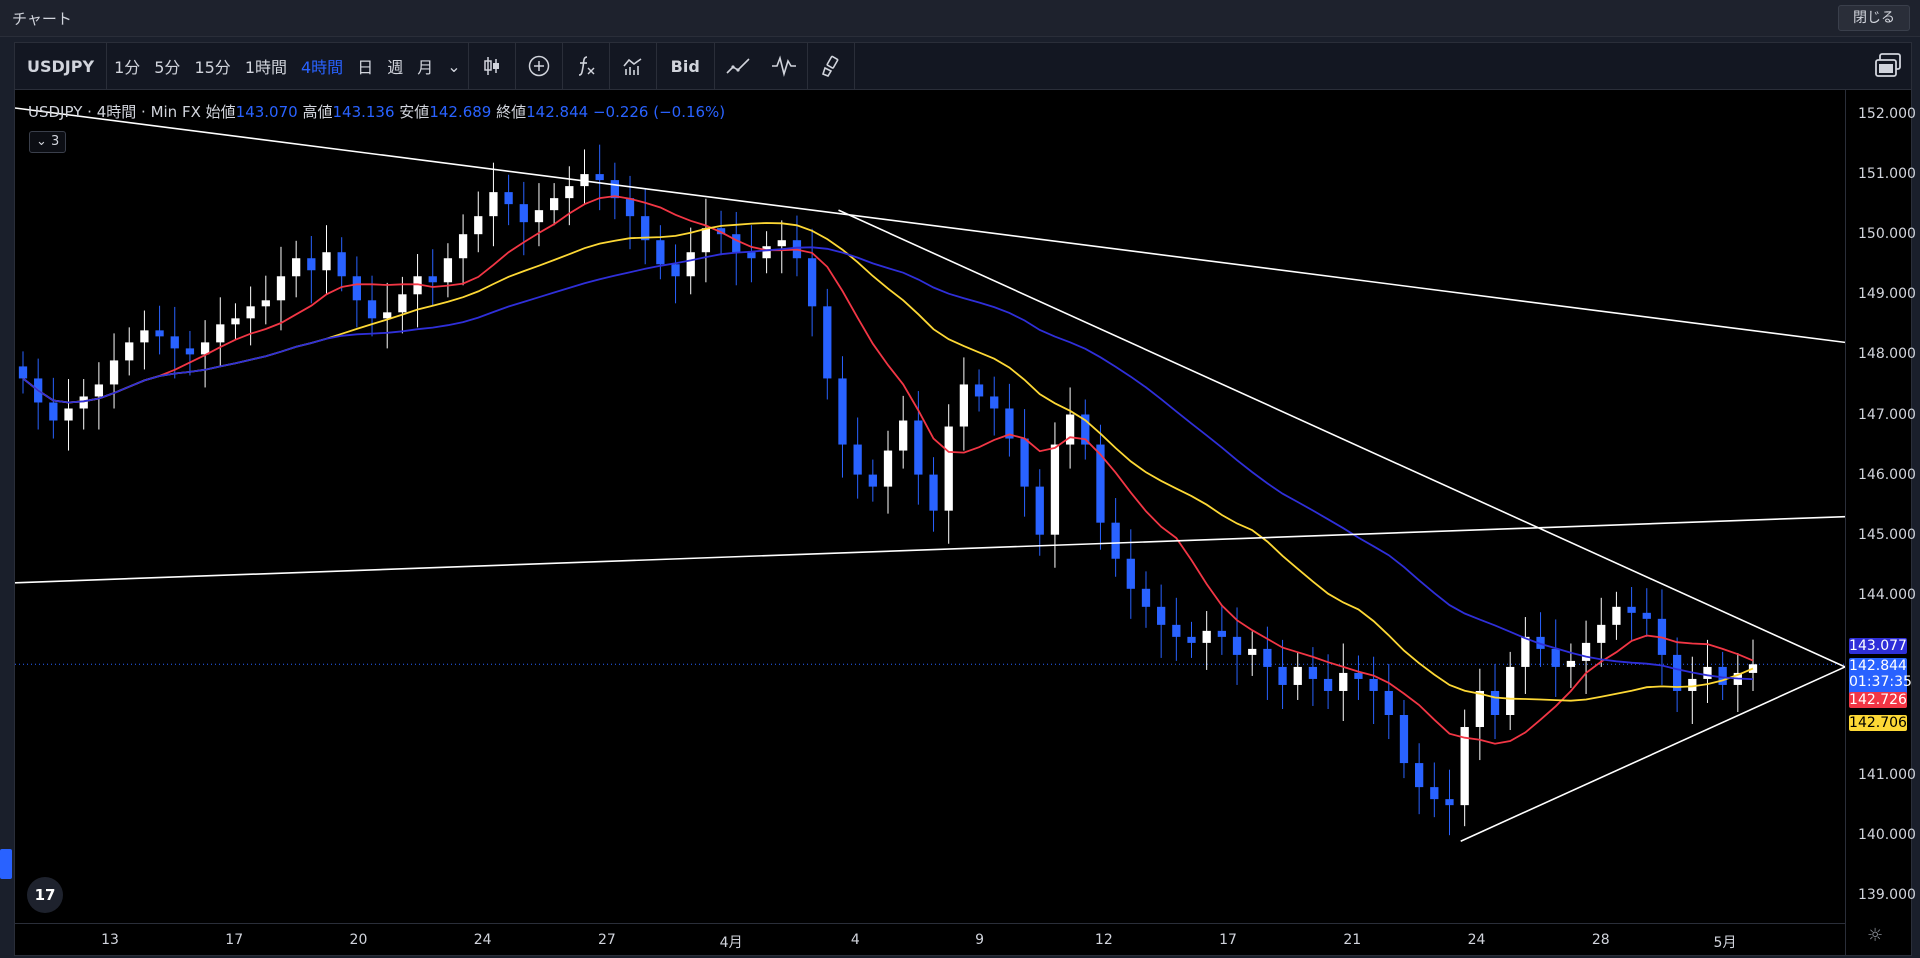  I want to click on brush-icon, so click(831, 66).